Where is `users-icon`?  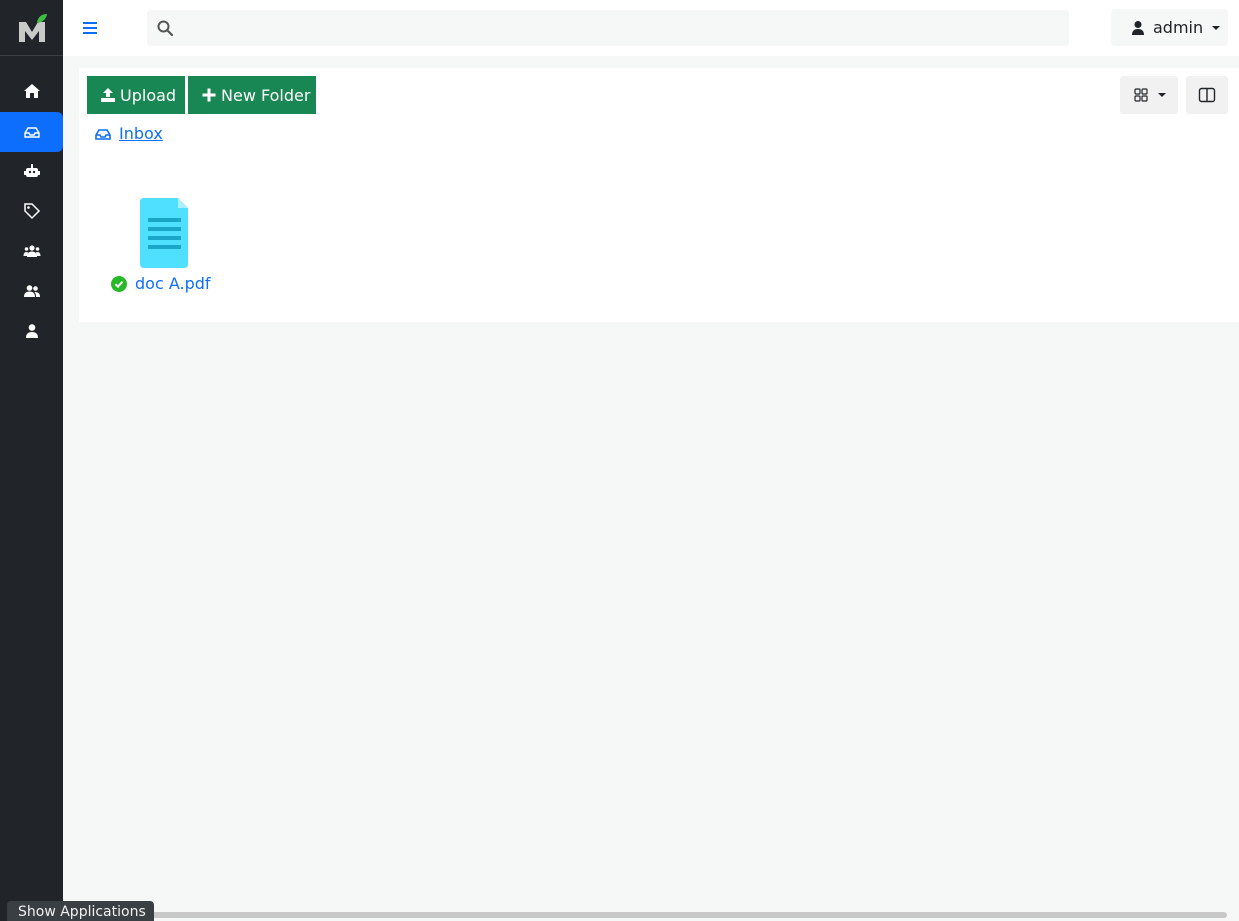
users-icon is located at coordinates (31, 291).